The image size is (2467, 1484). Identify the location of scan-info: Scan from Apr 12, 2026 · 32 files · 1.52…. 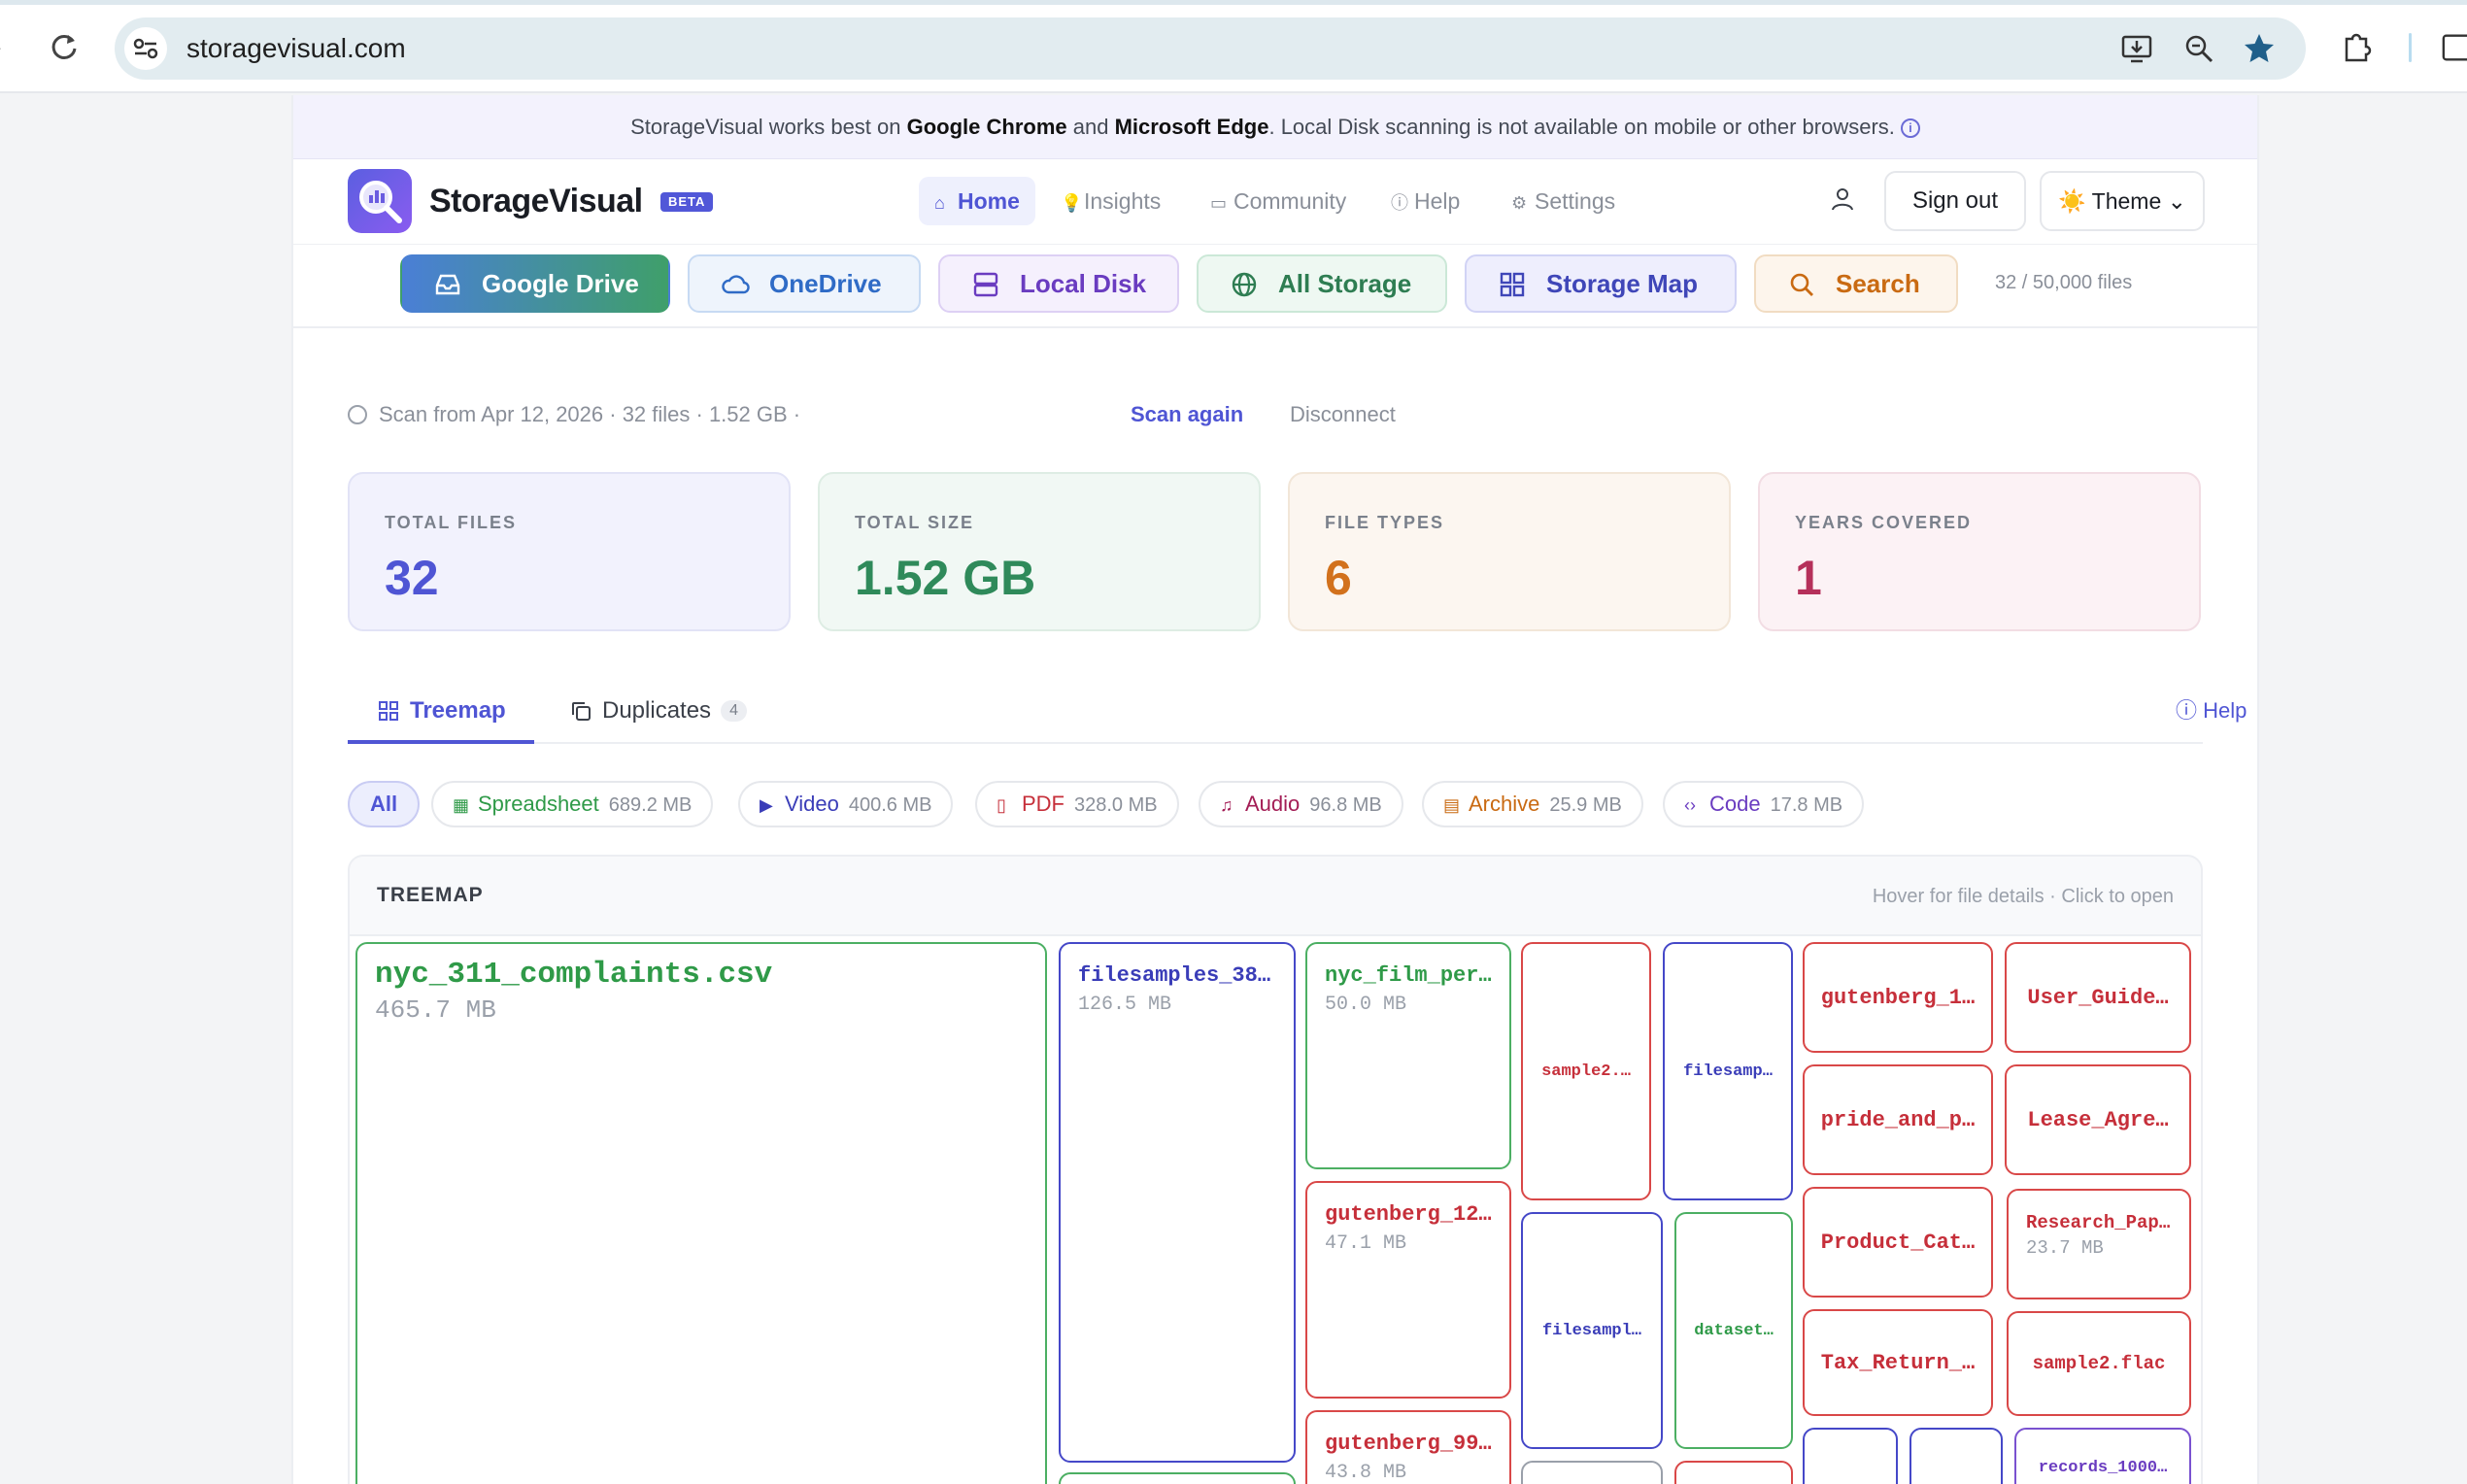
(574, 414).